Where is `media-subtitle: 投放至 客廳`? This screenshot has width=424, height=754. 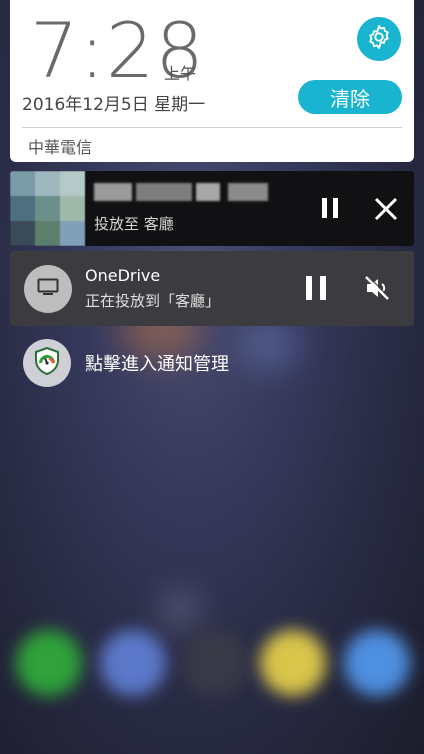
media-subtitle: 投放至 客廳 is located at coordinates (134, 224).